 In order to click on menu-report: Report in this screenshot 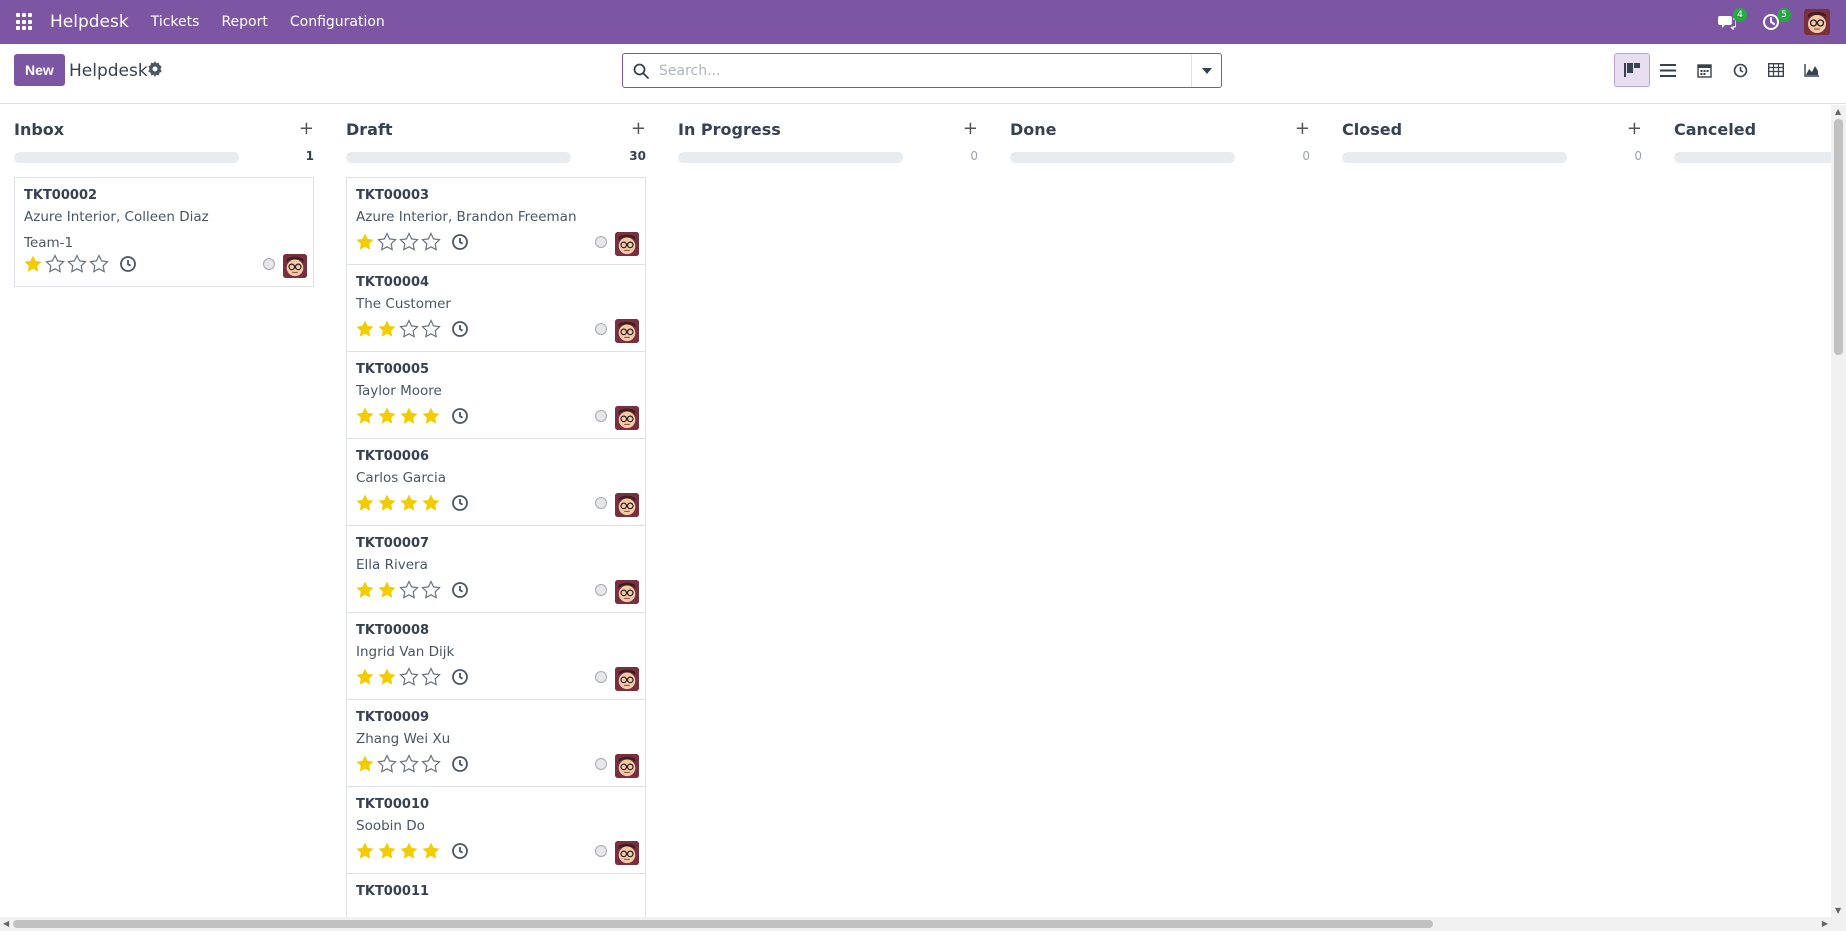, I will do `click(244, 22)`.